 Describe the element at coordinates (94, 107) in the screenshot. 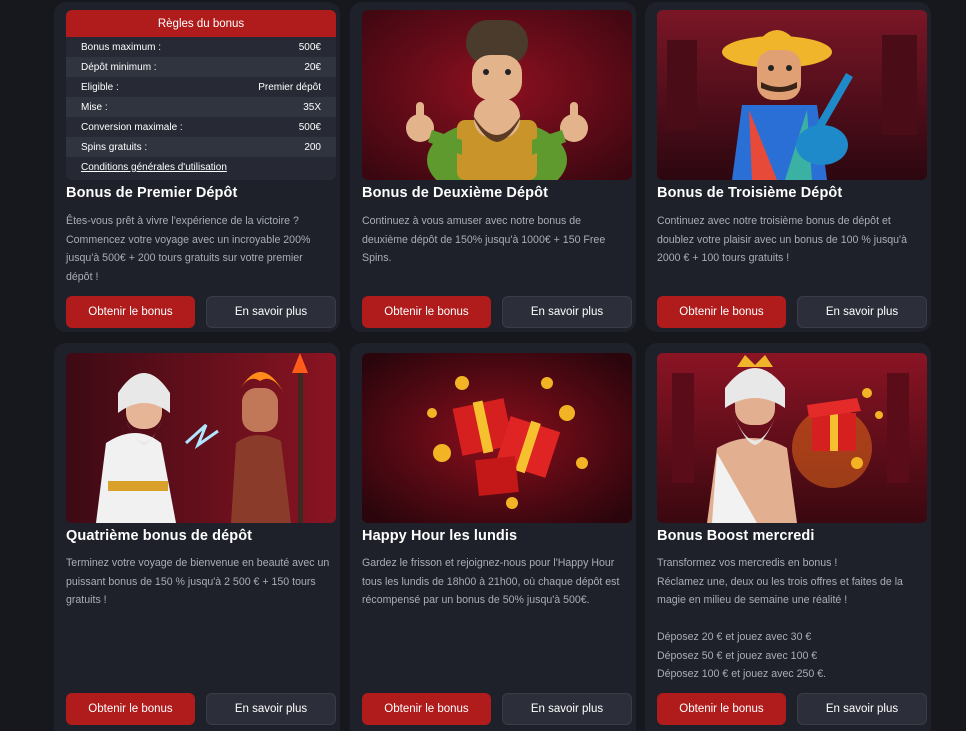

I see `rule-label: Mise :` at that location.